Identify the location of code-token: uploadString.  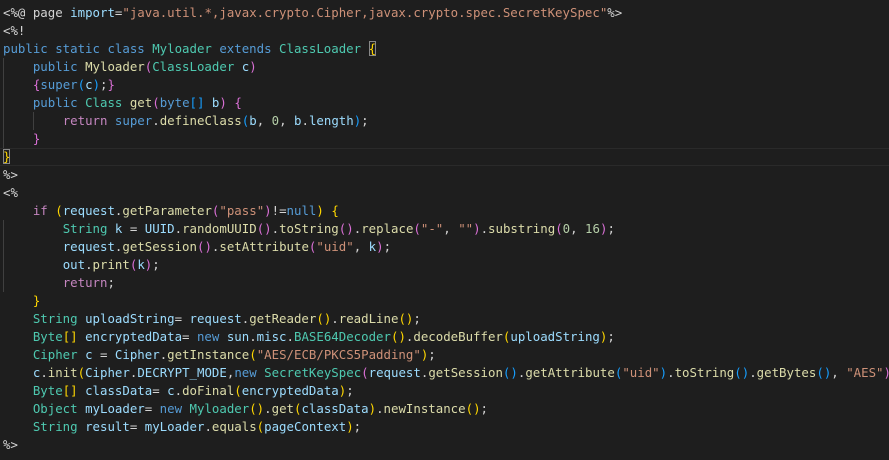
(130, 318).